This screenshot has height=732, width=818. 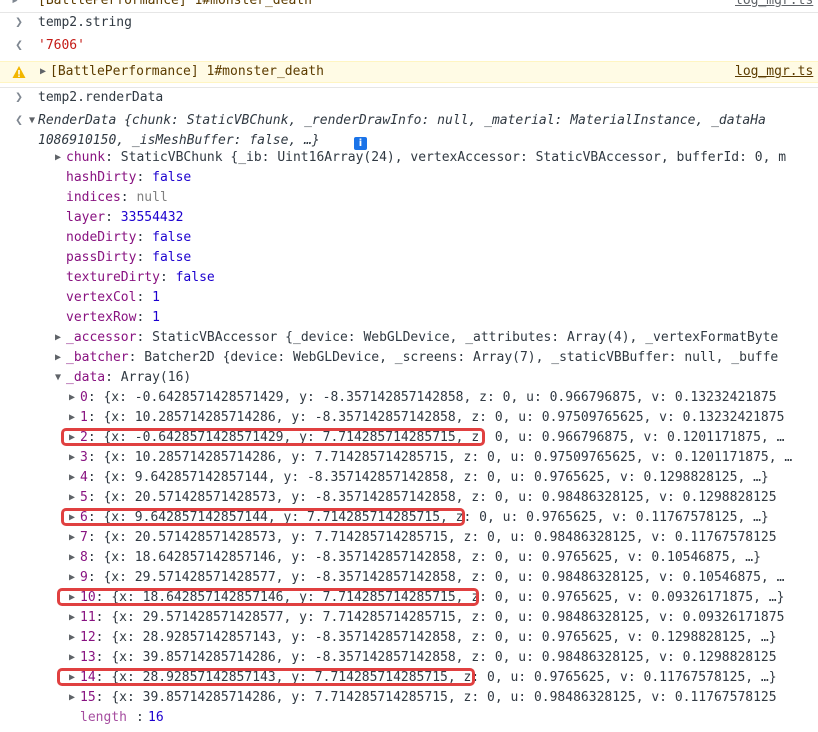 I want to click on property-value: 1, so click(x=156, y=297).